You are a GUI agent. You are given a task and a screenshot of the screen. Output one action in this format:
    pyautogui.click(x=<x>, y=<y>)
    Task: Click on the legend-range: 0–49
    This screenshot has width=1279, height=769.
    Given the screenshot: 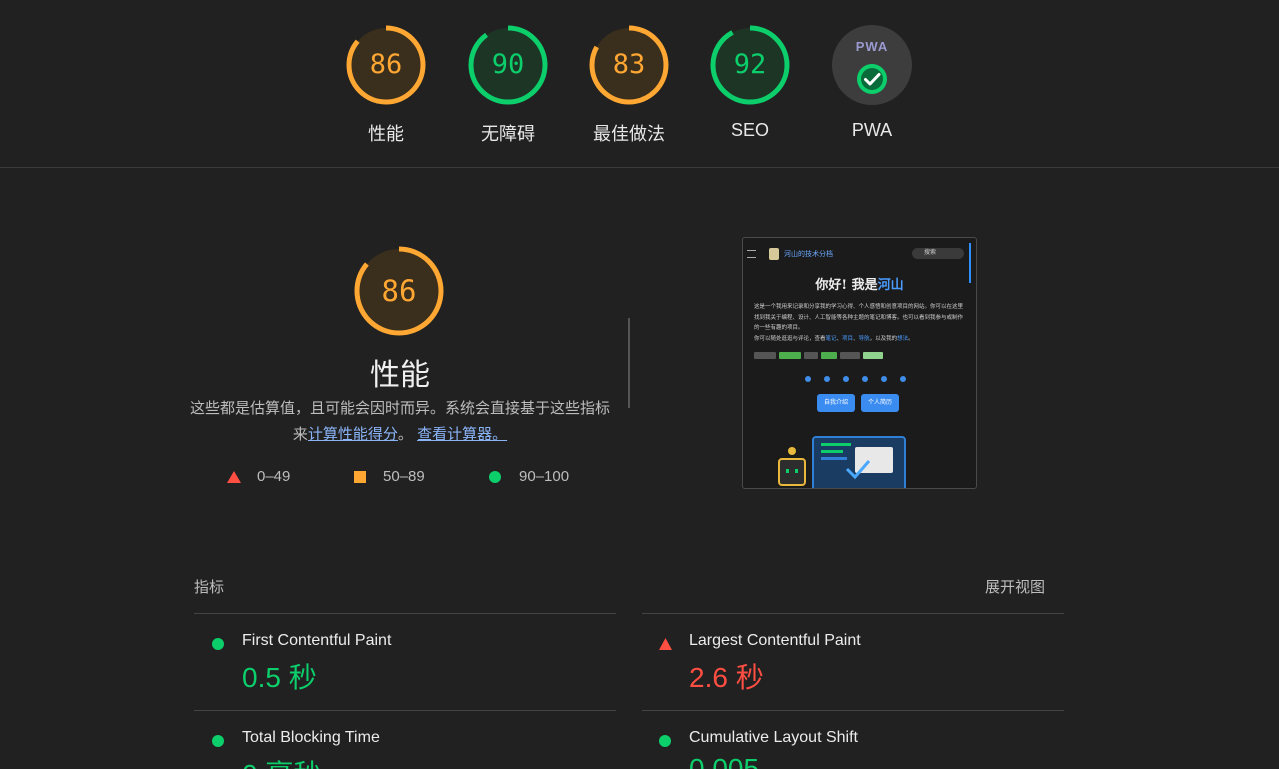 What is the action you would take?
    pyautogui.click(x=274, y=476)
    